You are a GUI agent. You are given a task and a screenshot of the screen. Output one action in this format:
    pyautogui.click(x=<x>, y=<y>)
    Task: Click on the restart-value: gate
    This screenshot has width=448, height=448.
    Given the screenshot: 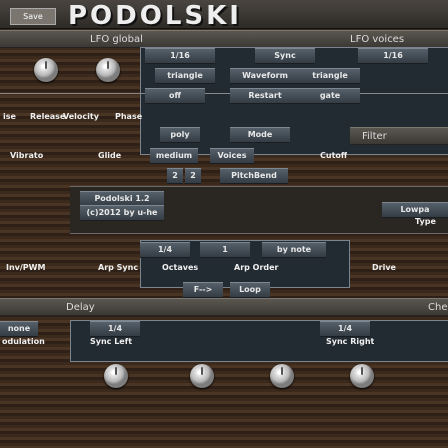 What is the action you would take?
    pyautogui.click(x=330, y=96)
    